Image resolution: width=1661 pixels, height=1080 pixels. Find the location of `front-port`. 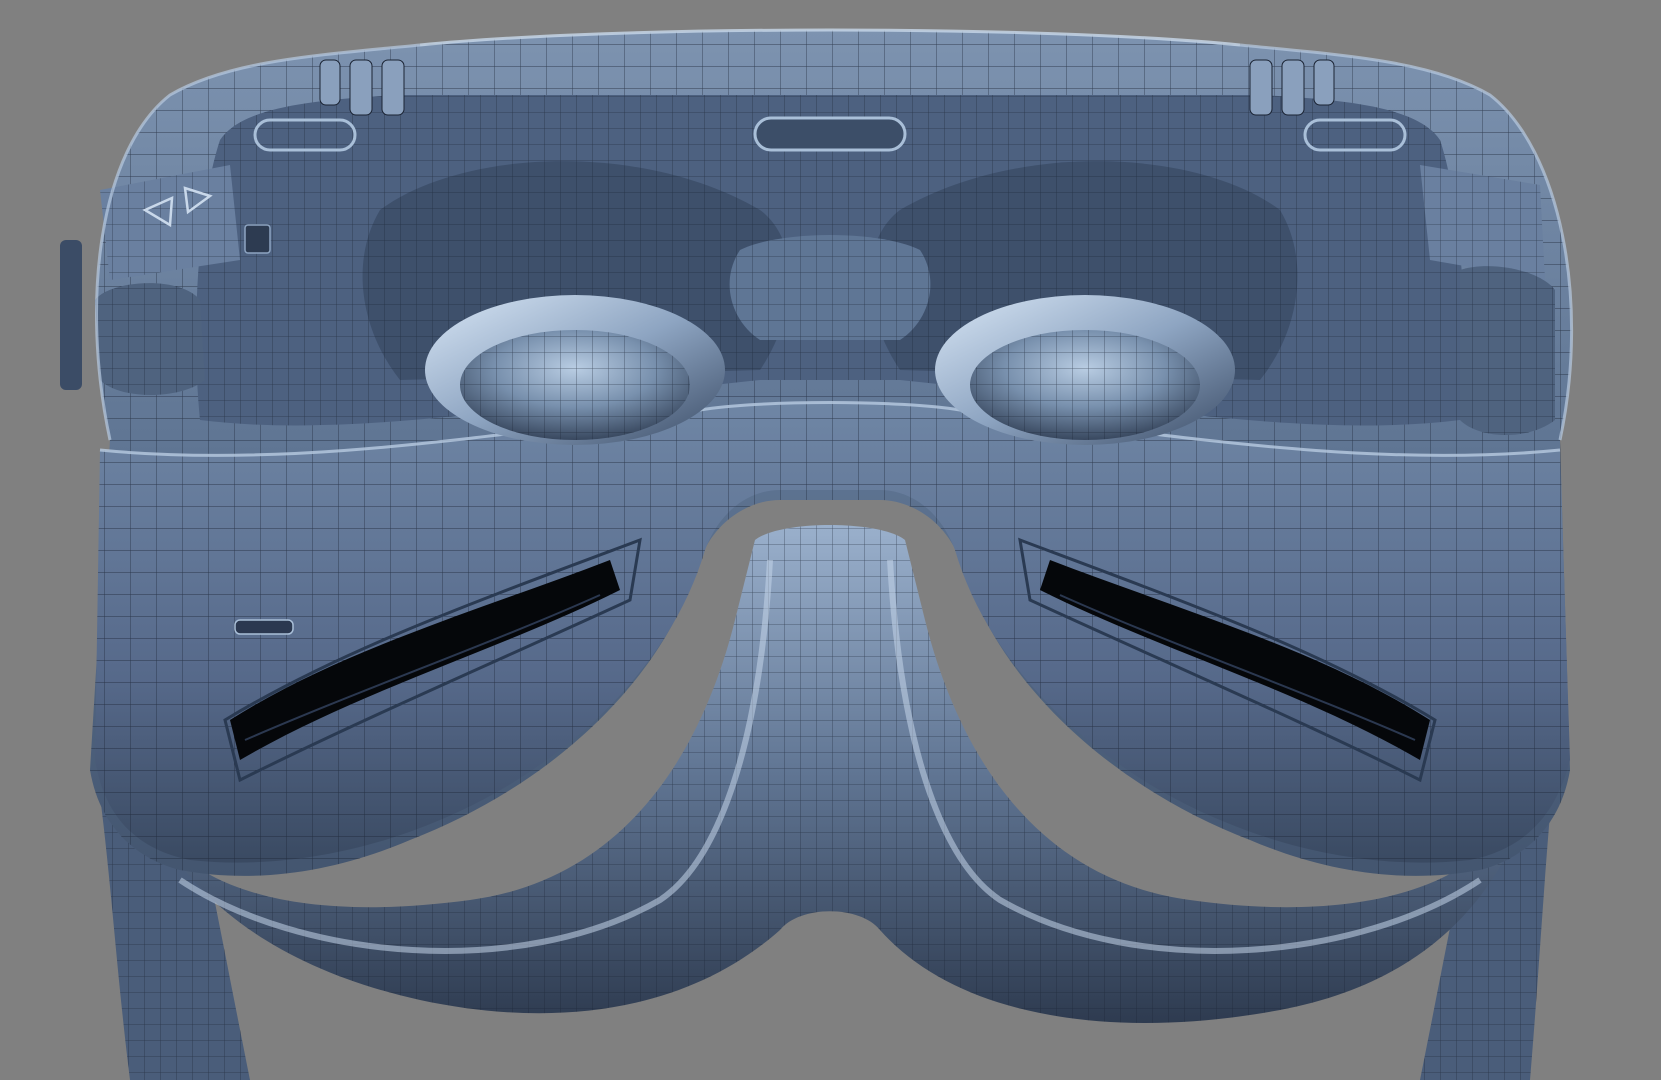

front-port is located at coordinates (264, 627).